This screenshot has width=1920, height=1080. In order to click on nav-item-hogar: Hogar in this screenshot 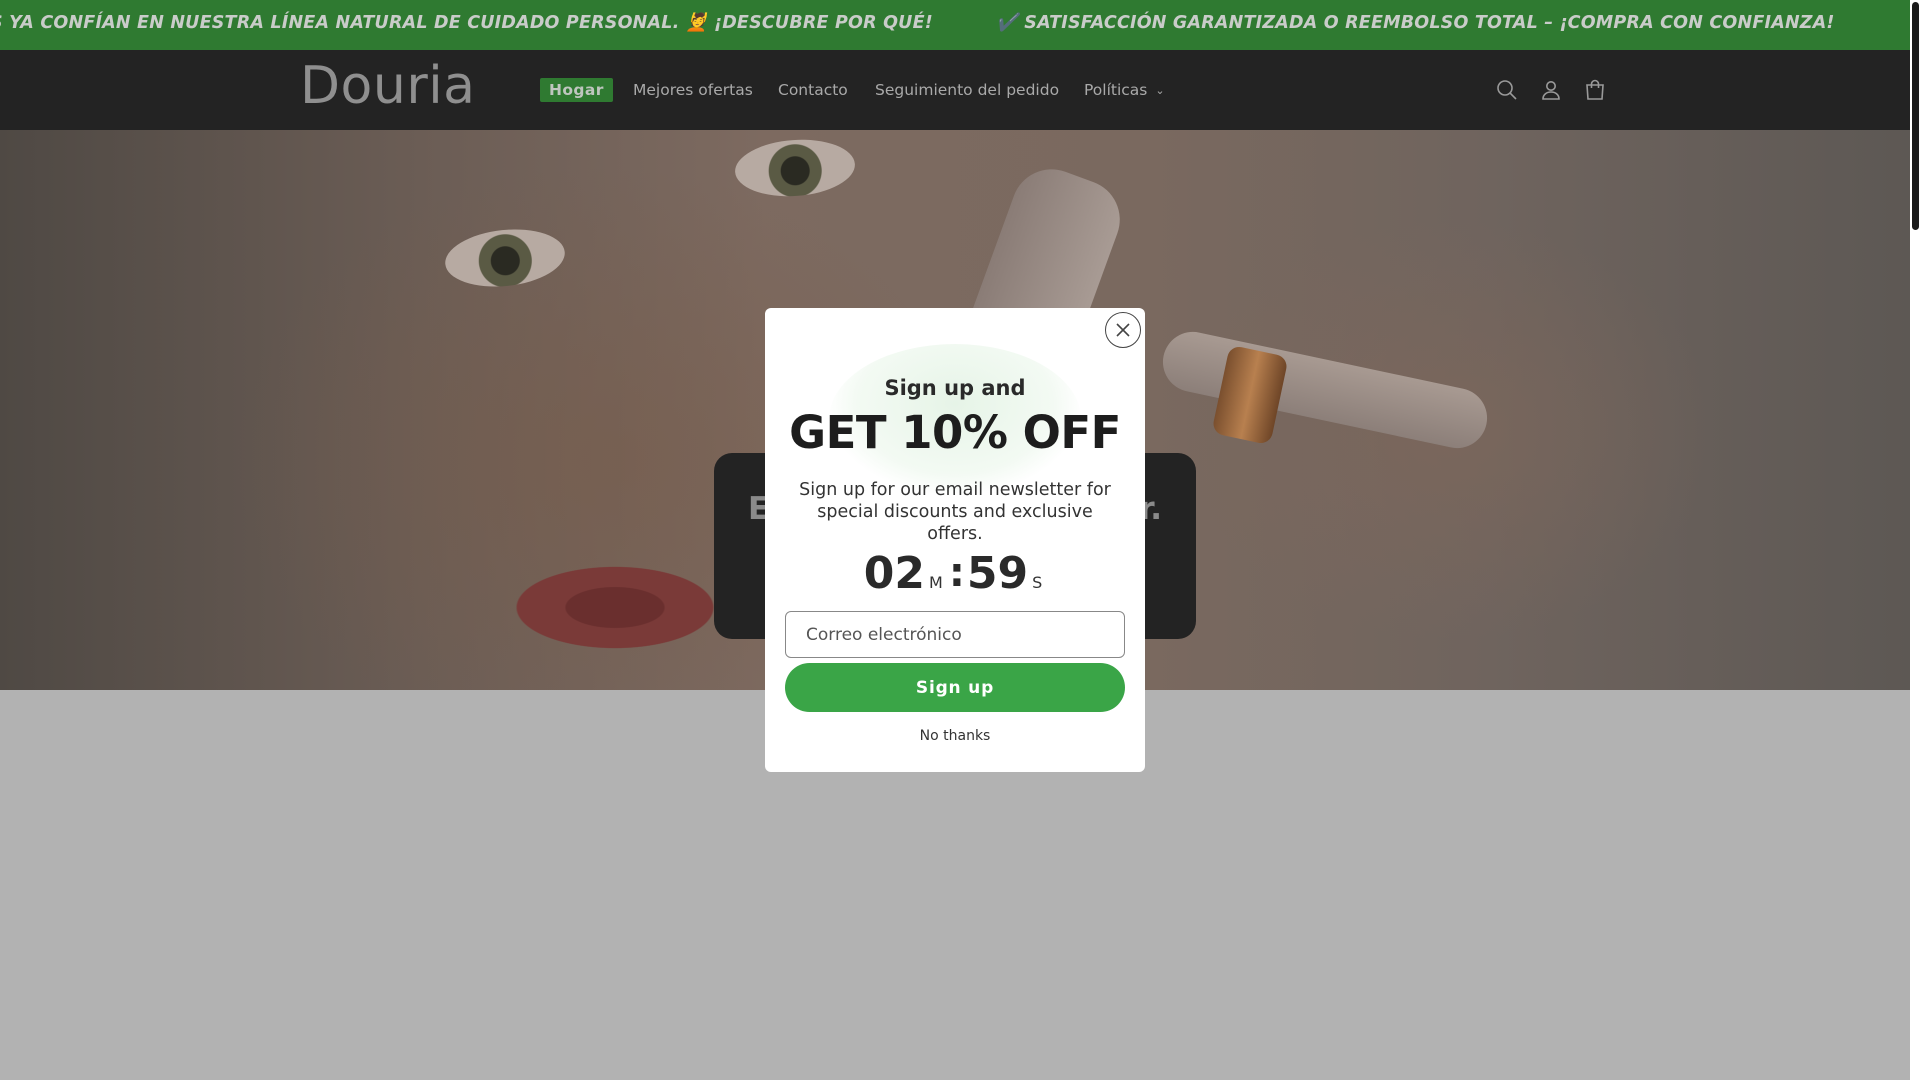, I will do `click(576, 90)`.